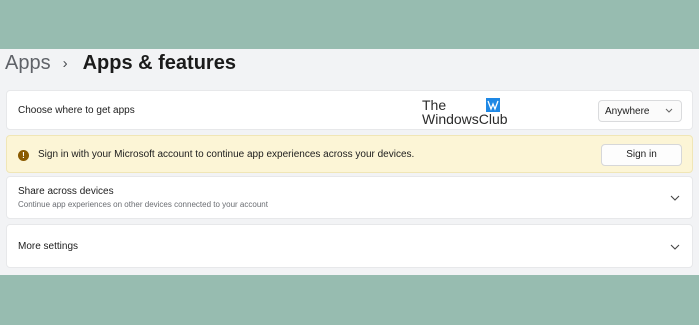  I want to click on more-settings-title: More settings, so click(48, 246).